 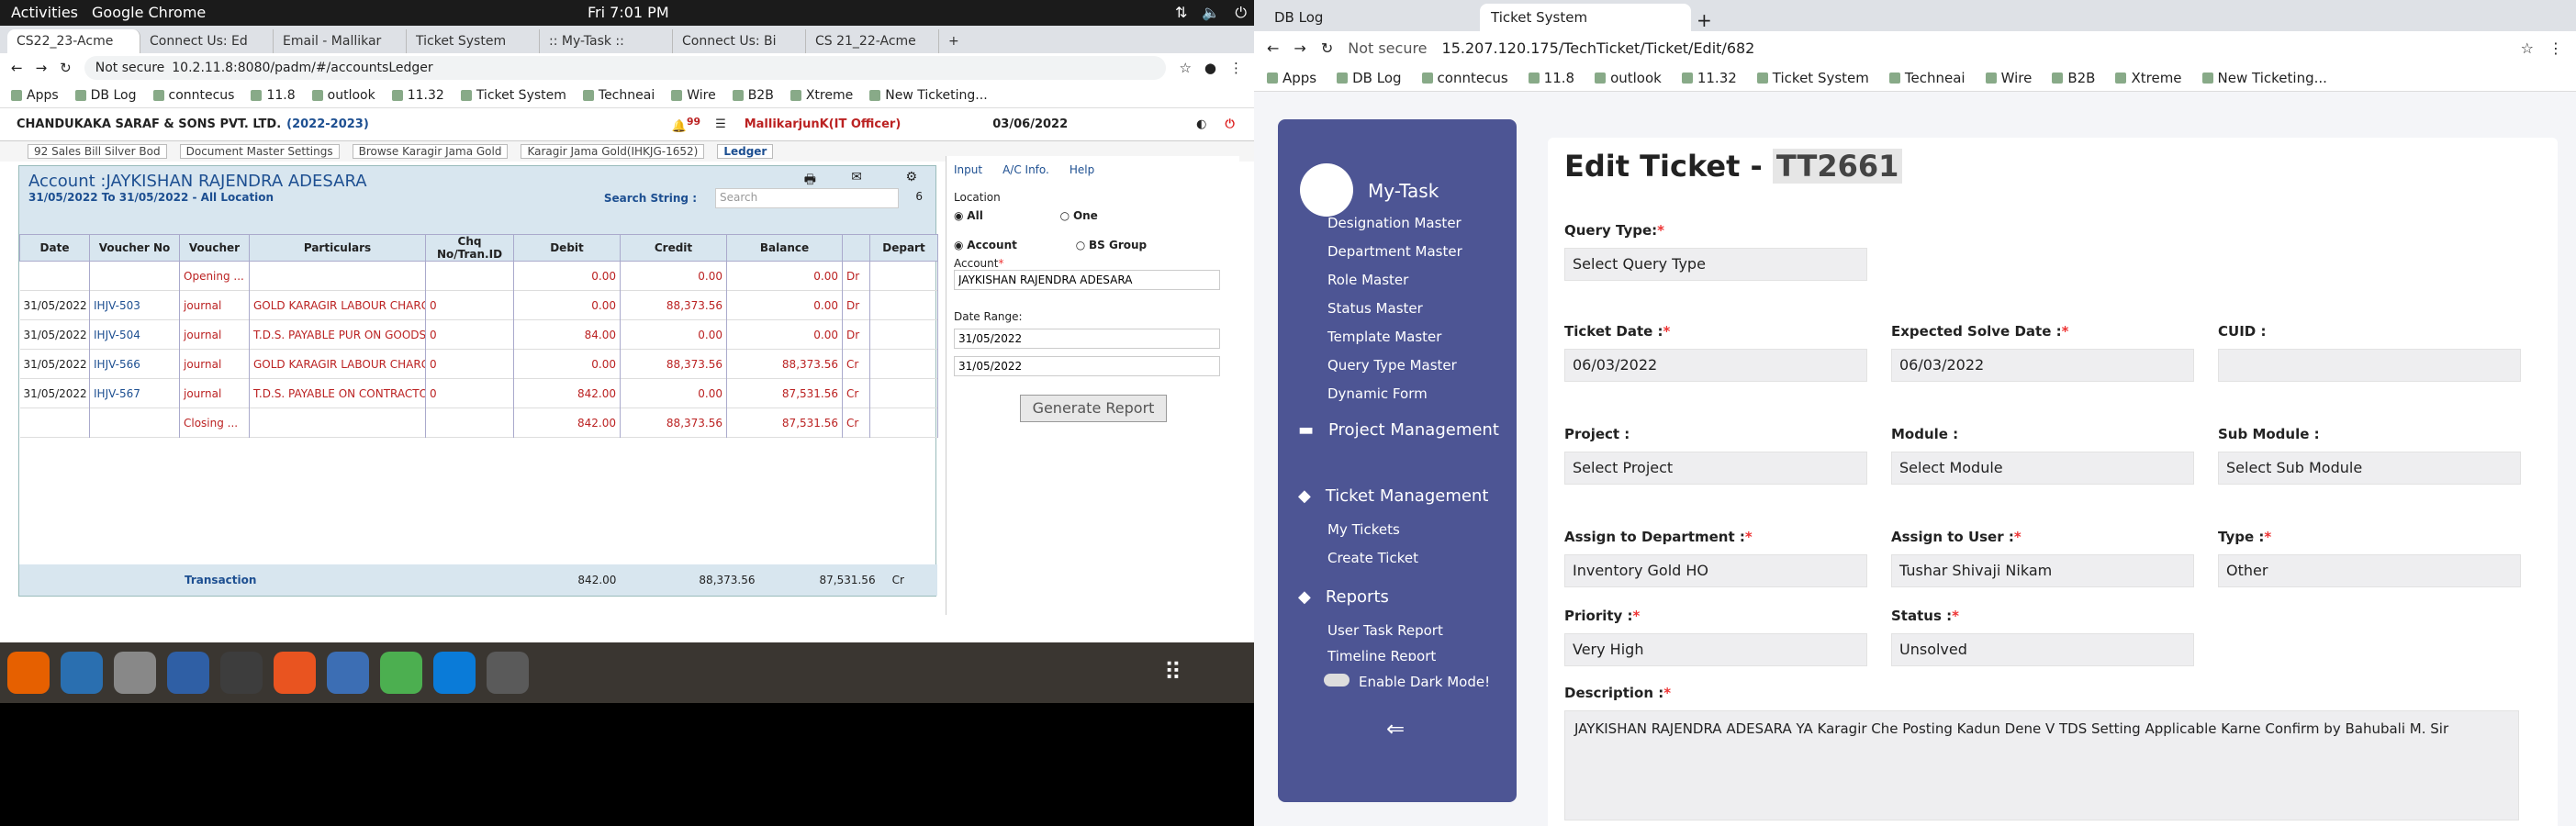 I want to click on system-tray: ⇅ 🔈 ⏻, so click(x=1211, y=13).